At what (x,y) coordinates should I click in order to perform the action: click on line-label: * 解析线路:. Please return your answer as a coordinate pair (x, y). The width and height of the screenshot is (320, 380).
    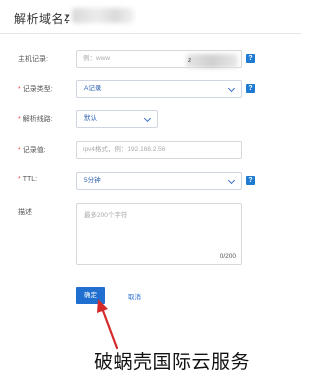
    Looking at the image, I should click on (35, 119).